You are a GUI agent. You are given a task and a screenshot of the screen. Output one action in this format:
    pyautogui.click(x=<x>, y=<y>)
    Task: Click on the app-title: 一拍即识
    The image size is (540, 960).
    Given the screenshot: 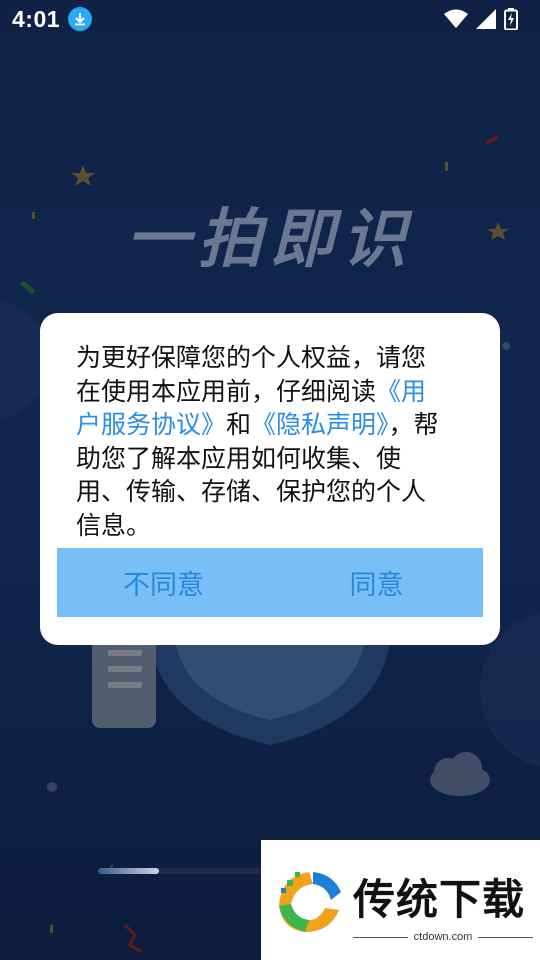 What is the action you would take?
    pyautogui.click(x=270, y=240)
    